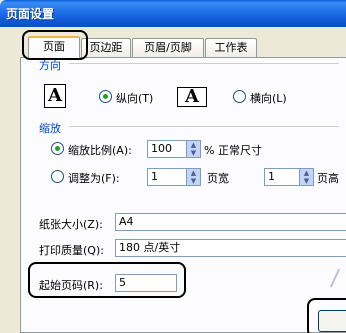 The height and width of the screenshot is (333, 346). What do you see at coordinates (50, 128) in the screenshot?
I see `scaling-group-label: 缩放` at bounding box center [50, 128].